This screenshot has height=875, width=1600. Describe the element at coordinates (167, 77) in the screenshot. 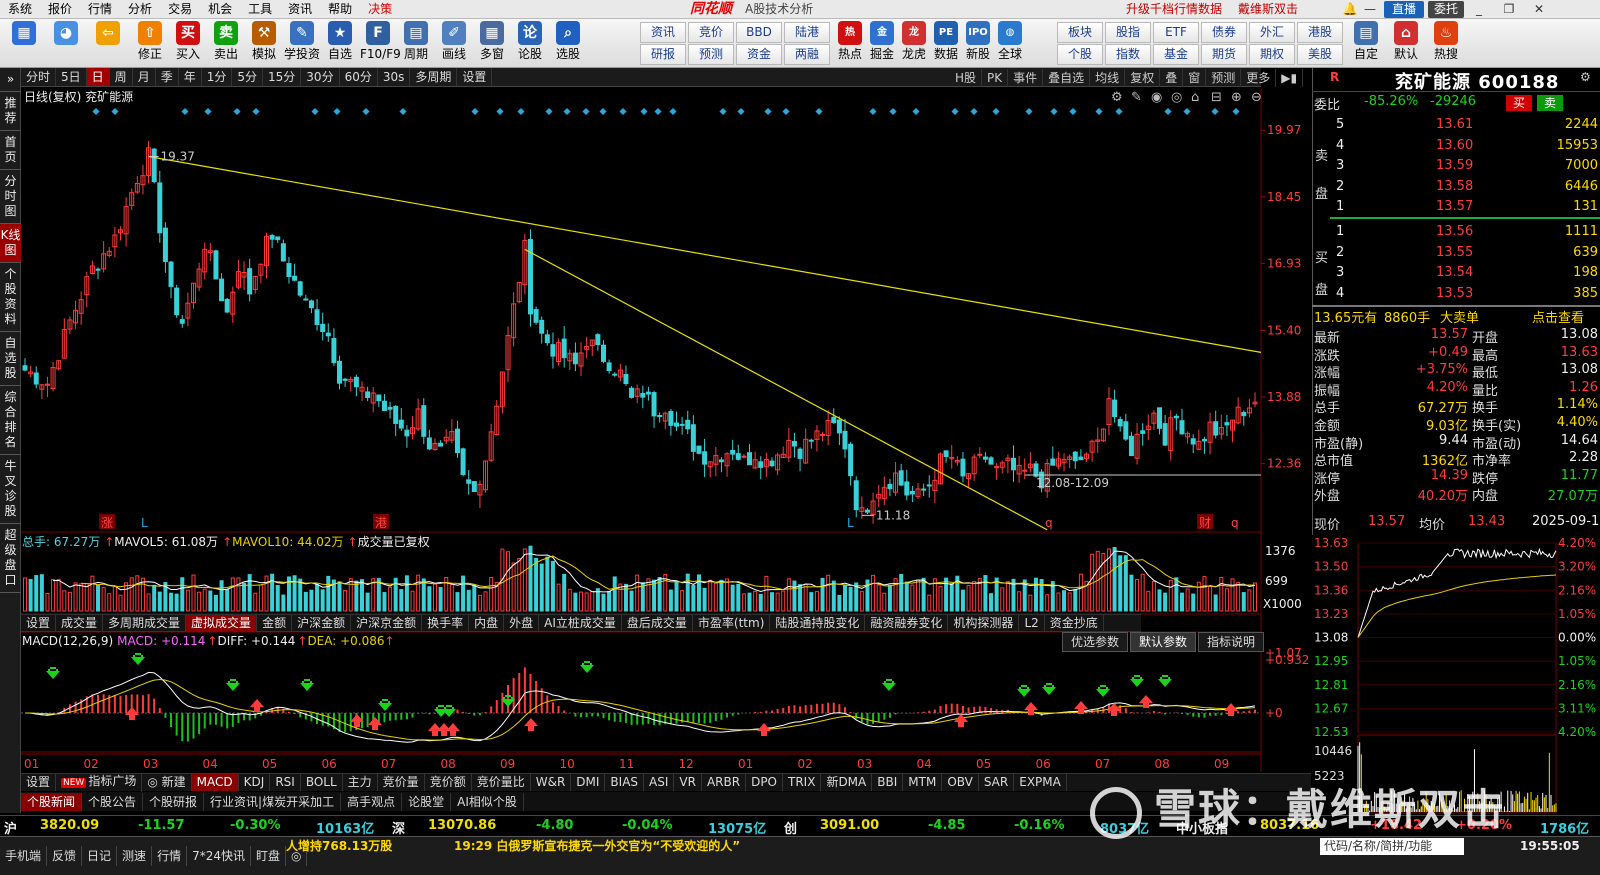

I see `period-季: 季` at that location.